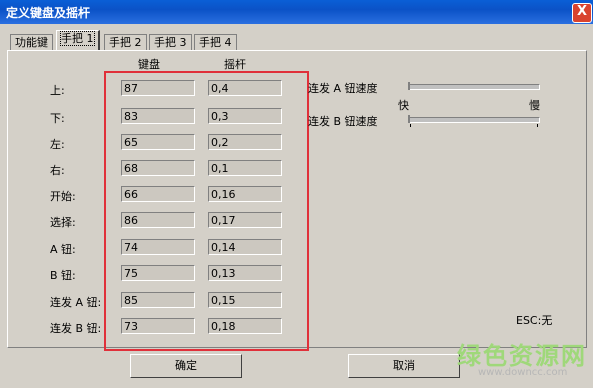 This screenshot has height=388, width=593. I want to click on title-bar: 定义键盘及摇杆 X, so click(296, 12).